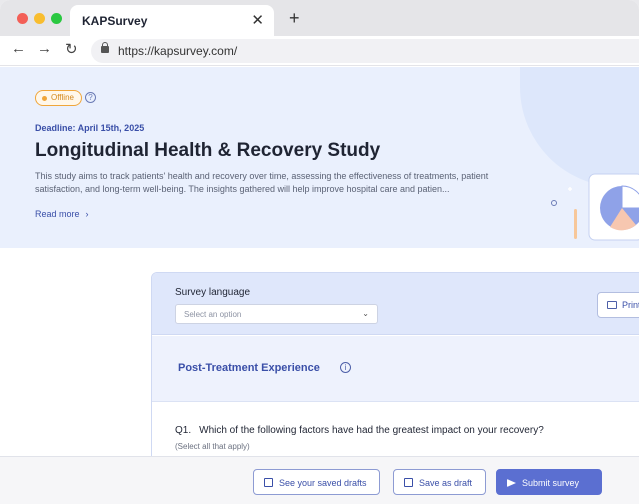 The width and height of the screenshot is (639, 504). Describe the element at coordinates (177, 51) in the screenshot. I see `url-text: https://kapsurvey.com/` at that location.